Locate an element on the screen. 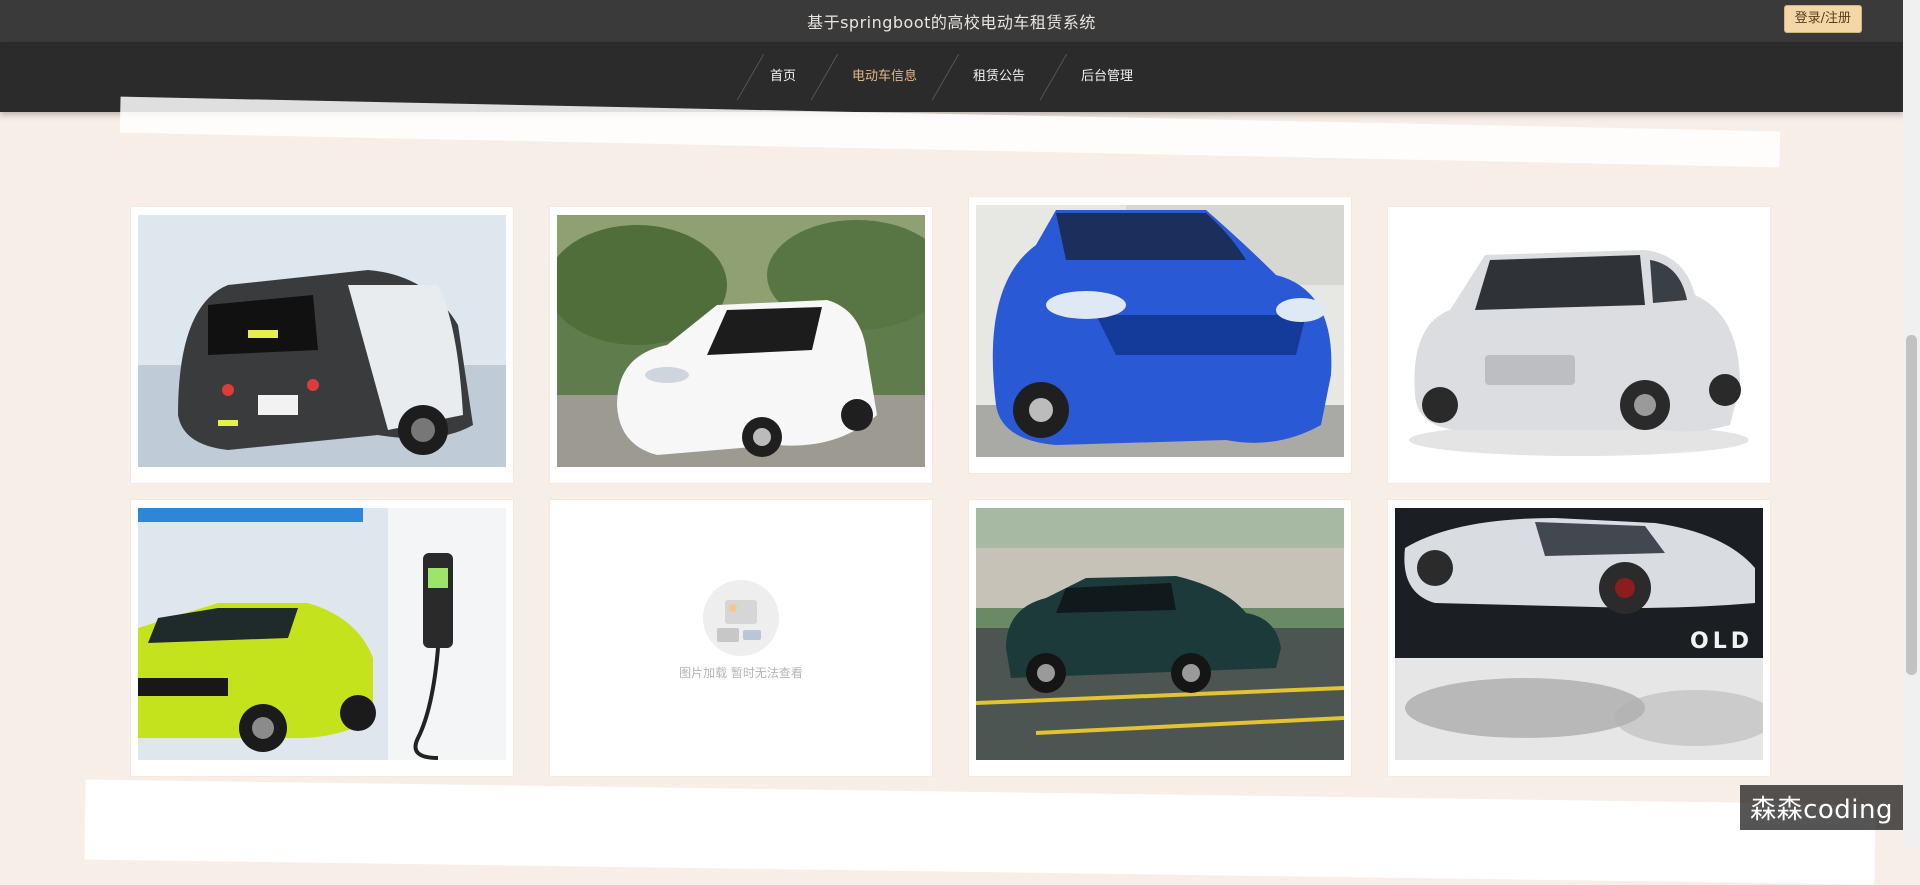  app-title: 基于springboot的高校电动车租赁系统 is located at coordinates (951, 22).